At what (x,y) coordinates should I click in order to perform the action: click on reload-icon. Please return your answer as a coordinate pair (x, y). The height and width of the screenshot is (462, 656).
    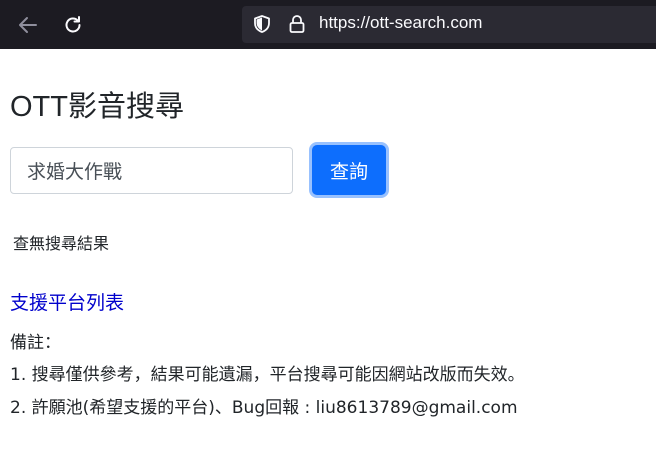
    Looking at the image, I should click on (73, 24).